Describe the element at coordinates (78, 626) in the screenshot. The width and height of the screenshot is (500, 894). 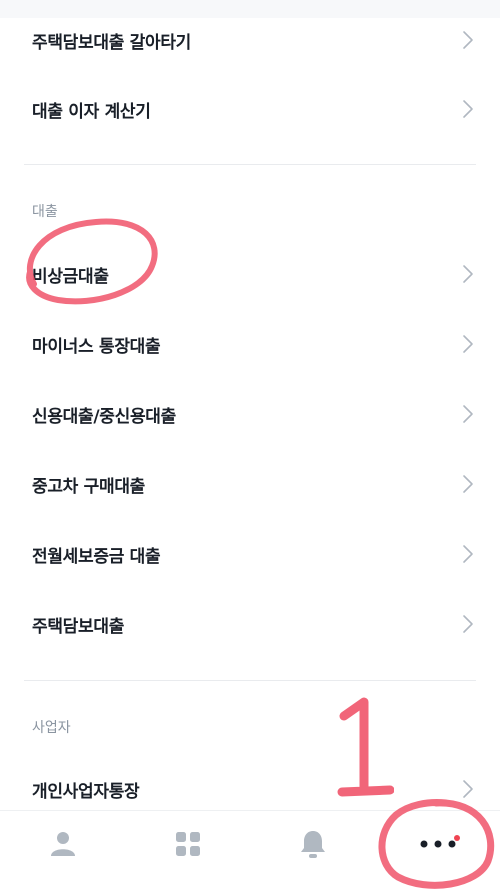
I see `menu-item-label: 주택담보대출` at that location.